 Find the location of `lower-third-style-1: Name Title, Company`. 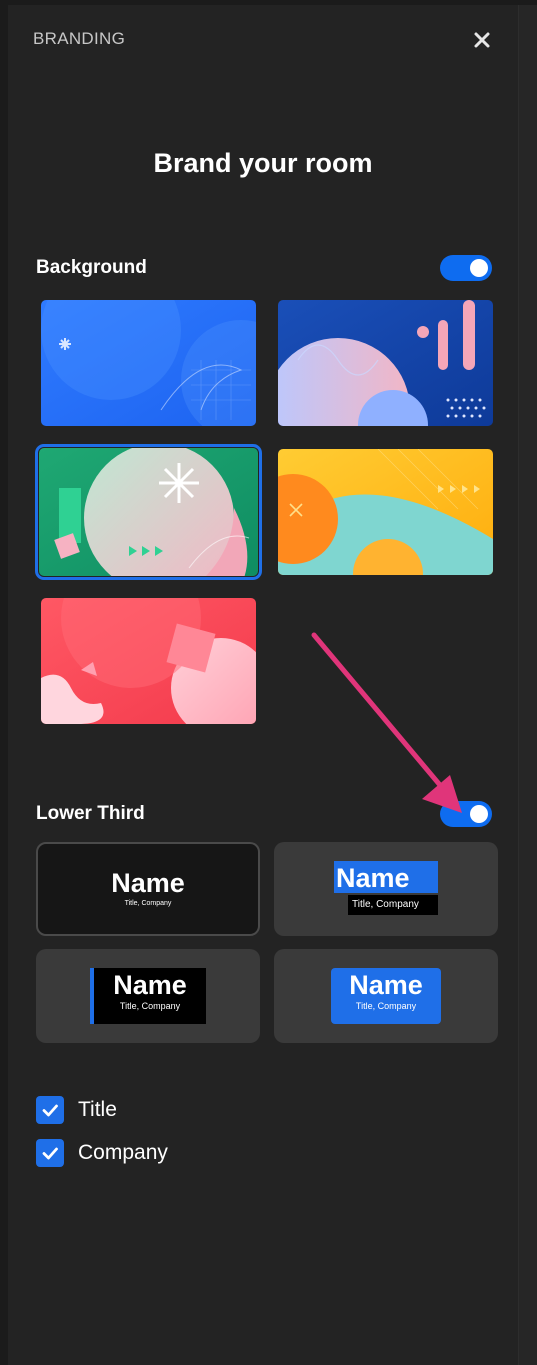

lower-third-style-1: Name Title, Company is located at coordinates (148, 889).